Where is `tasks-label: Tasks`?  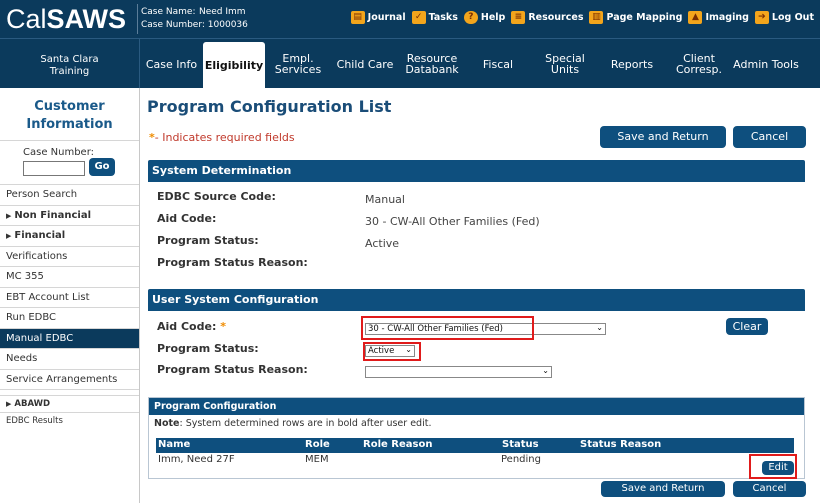
tasks-label: Tasks is located at coordinates (443, 17).